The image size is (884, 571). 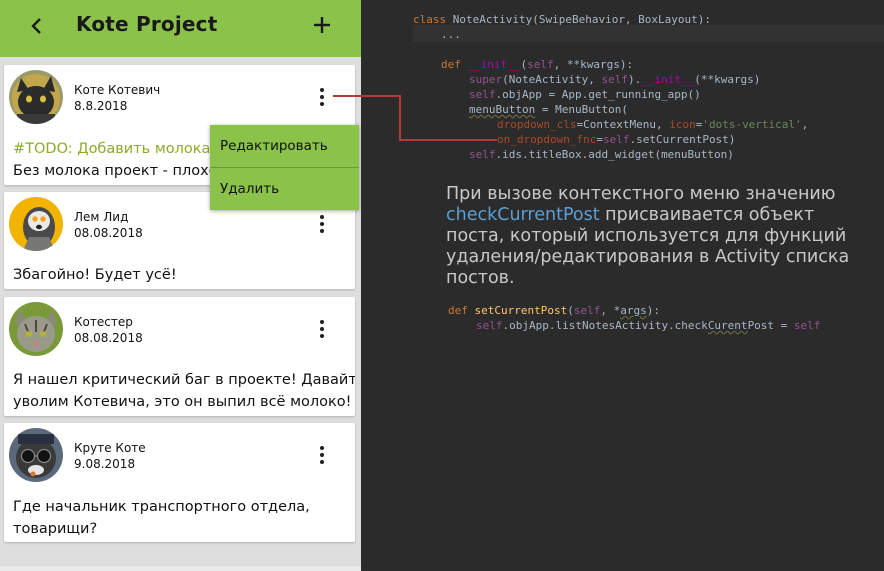 I want to click on code-line: on_dropdown_fnc=self.setCurrentPost), so click(x=616, y=139).